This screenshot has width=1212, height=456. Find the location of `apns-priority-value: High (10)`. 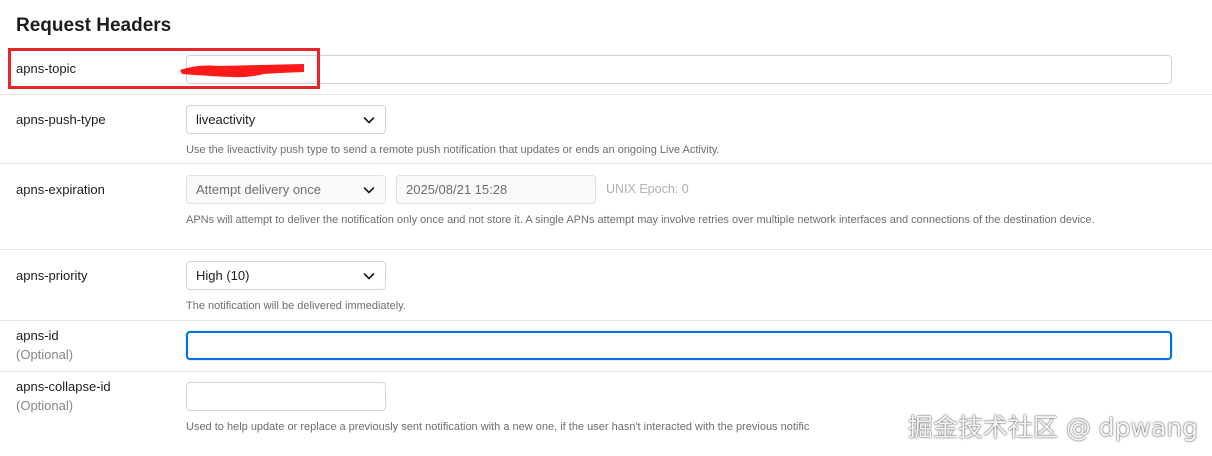

apns-priority-value: High (10) is located at coordinates (223, 275).